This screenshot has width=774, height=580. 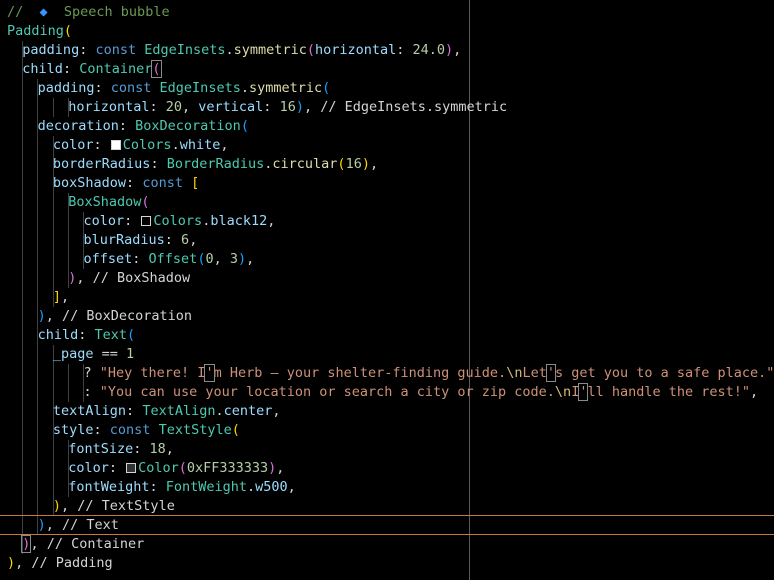 What do you see at coordinates (387, 31) in the screenshot?
I see `code-line: Padding(` at bounding box center [387, 31].